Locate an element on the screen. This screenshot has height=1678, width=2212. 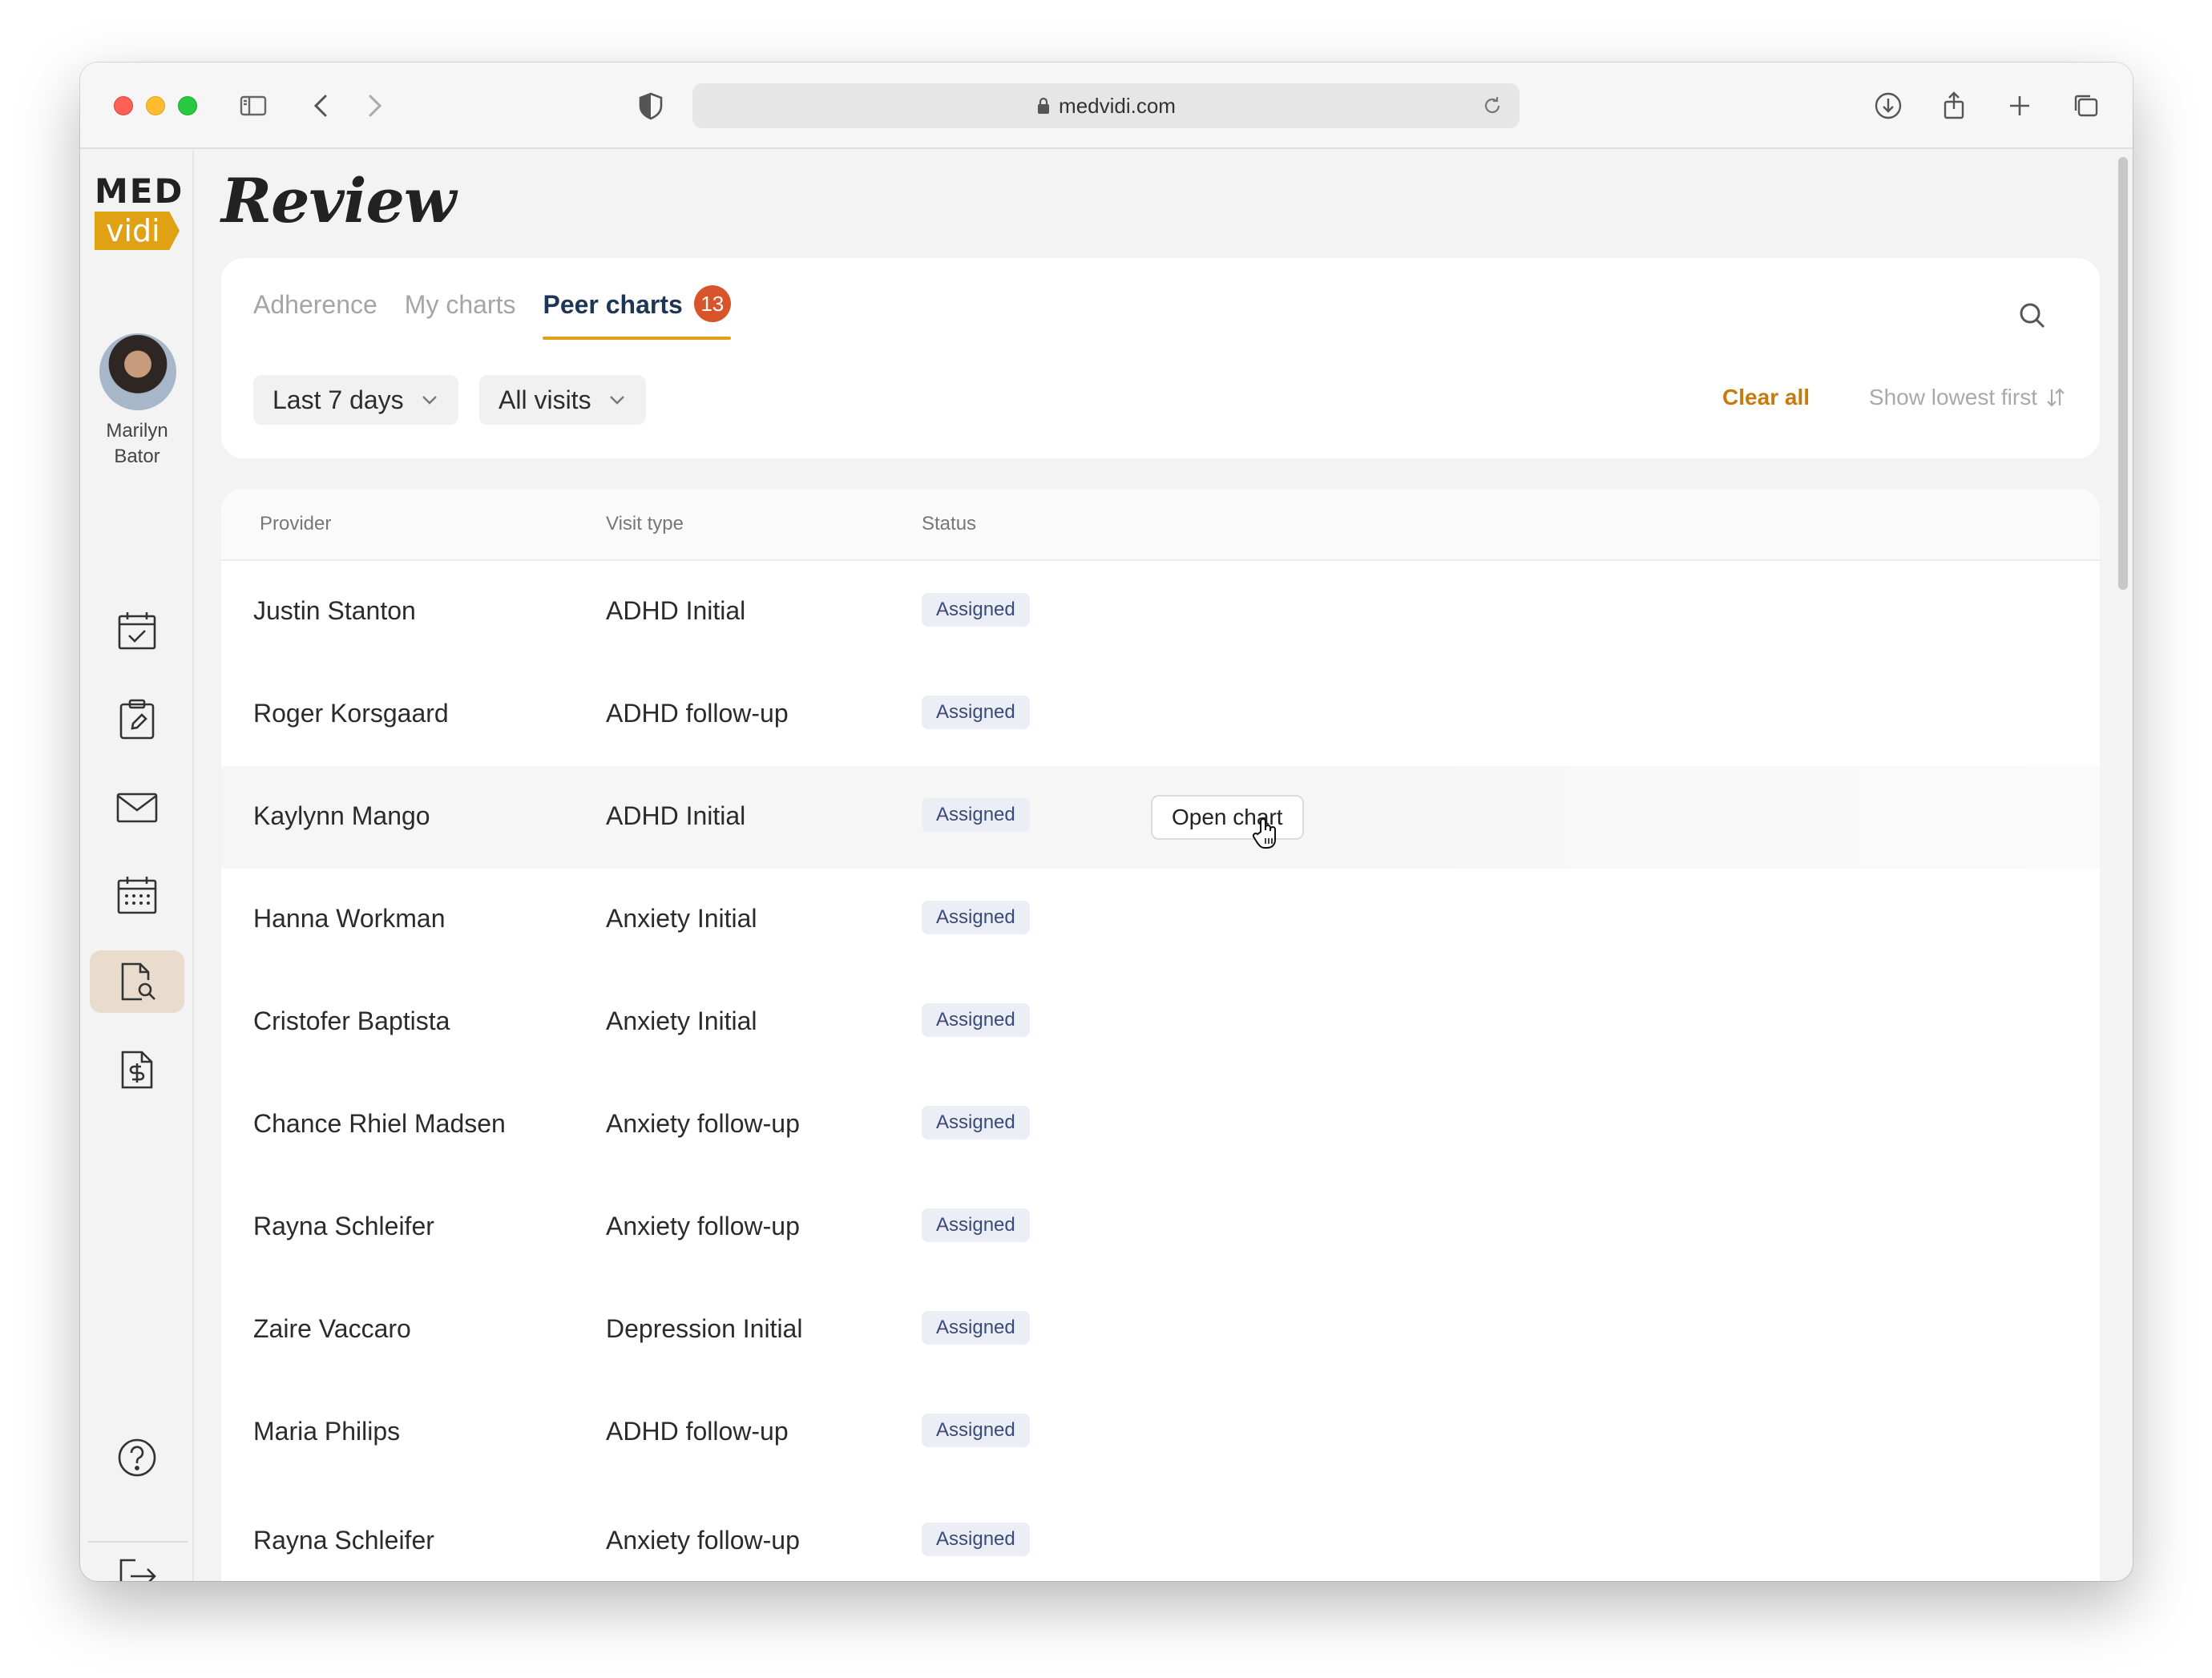
visits-dropdown: All visits is located at coordinates (562, 400).